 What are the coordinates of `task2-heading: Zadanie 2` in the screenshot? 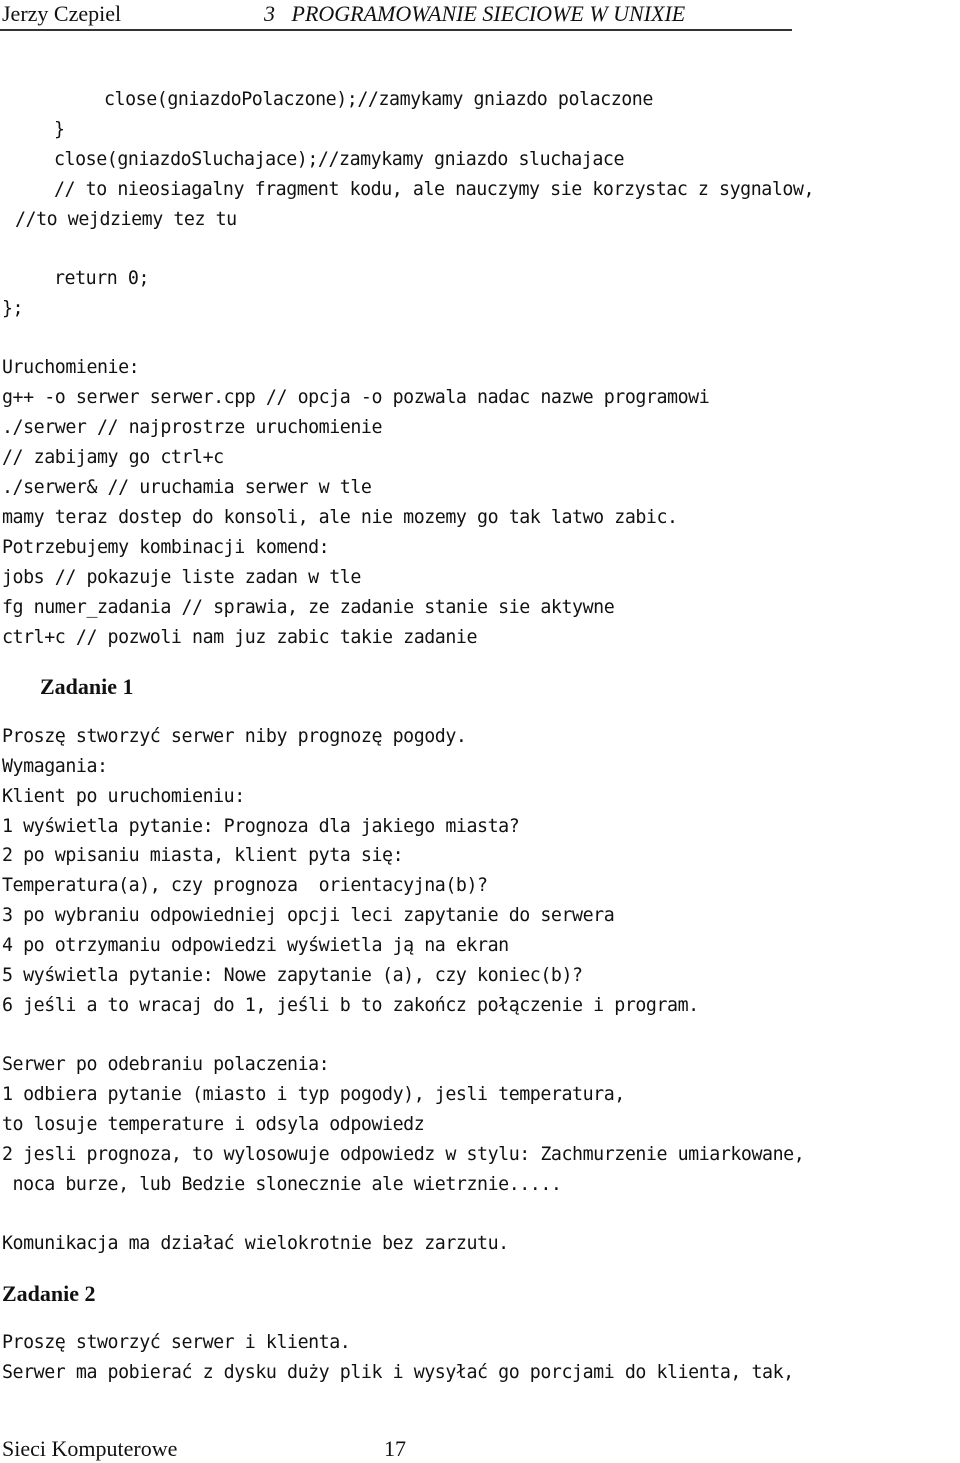 It's located at (49, 1293).